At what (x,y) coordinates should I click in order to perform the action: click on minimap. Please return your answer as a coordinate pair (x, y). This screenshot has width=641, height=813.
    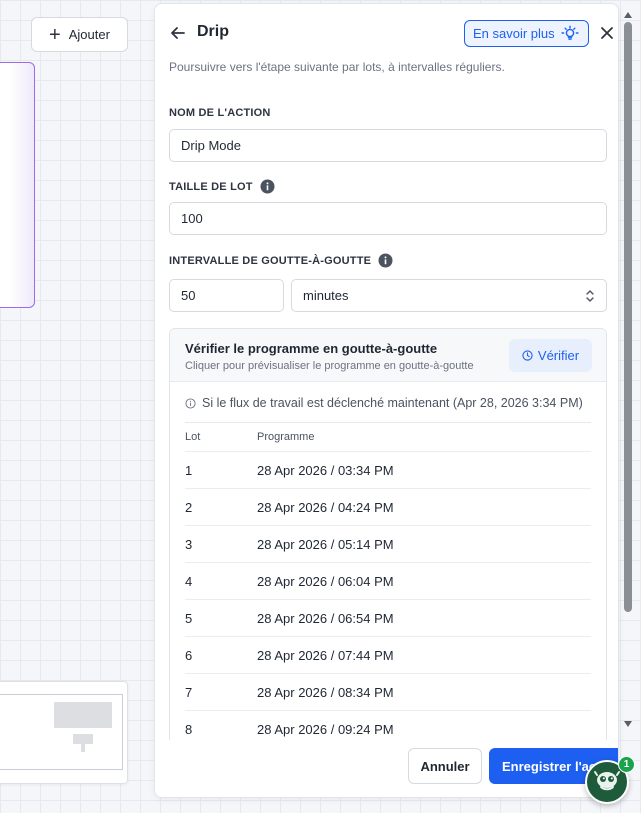
    Looking at the image, I should click on (64, 732).